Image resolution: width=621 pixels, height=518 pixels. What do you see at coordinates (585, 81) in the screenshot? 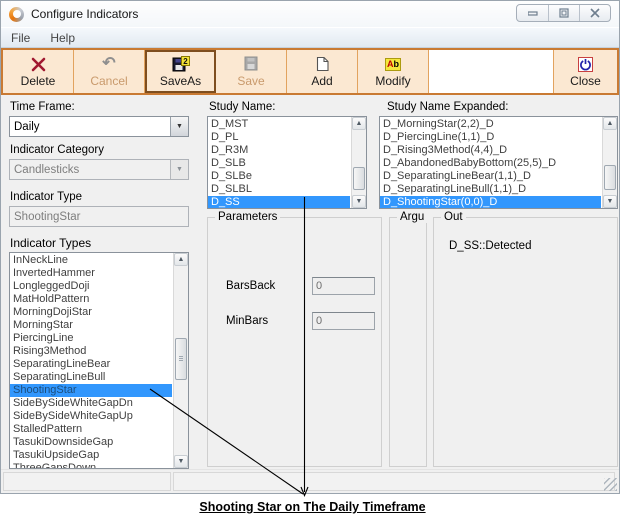
I see `close-label: Close` at bounding box center [585, 81].